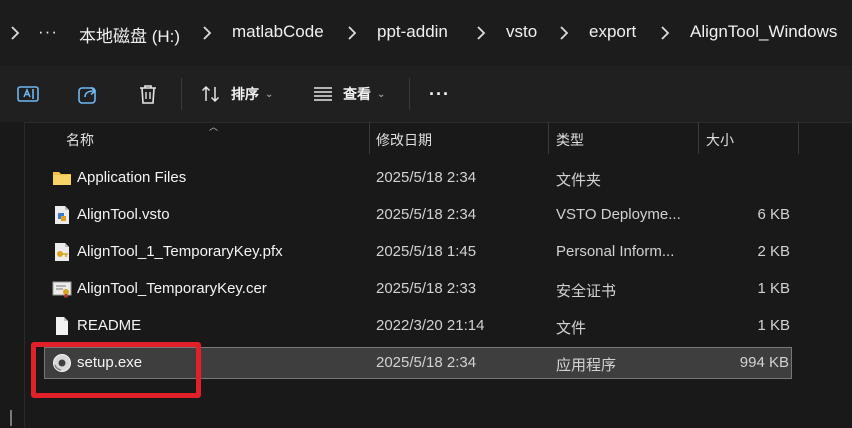 The image size is (852, 428). I want to click on view-list-icon, so click(323, 94).